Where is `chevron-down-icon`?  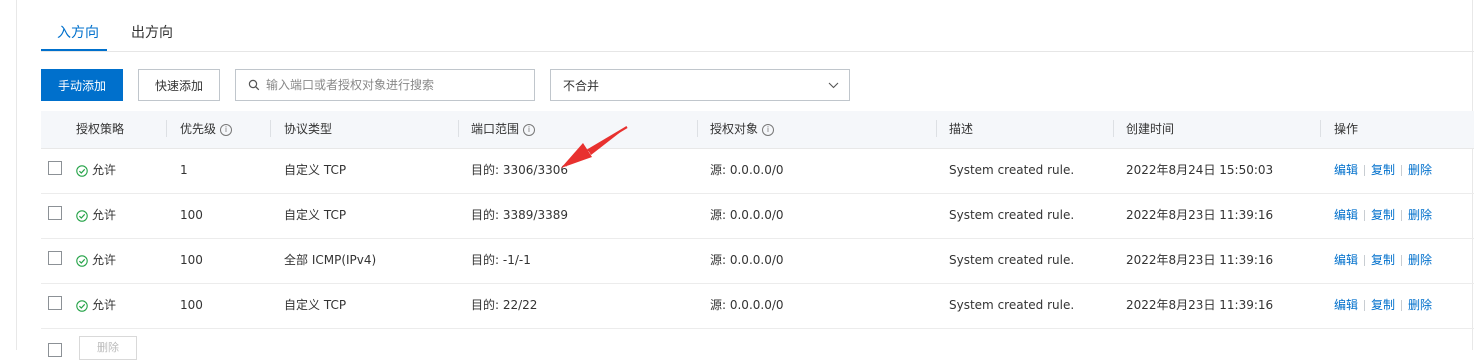 chevron-down-icon is located at coordinates (833, 85).